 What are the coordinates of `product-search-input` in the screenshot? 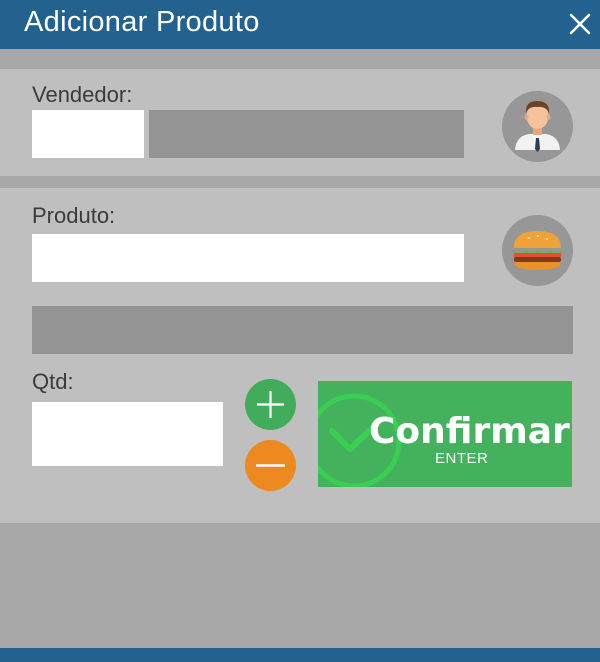 It's located at (248, 258).